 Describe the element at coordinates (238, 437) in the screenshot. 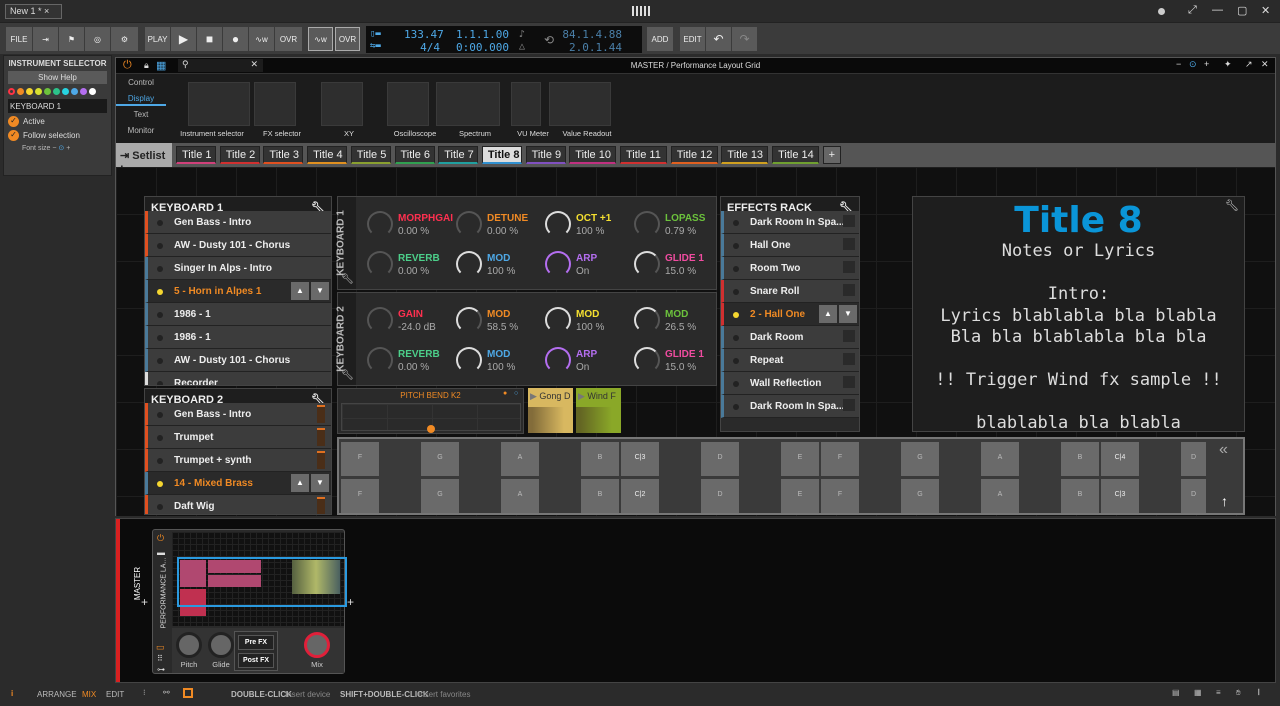

I see `list-item: Trumpet` at that location.